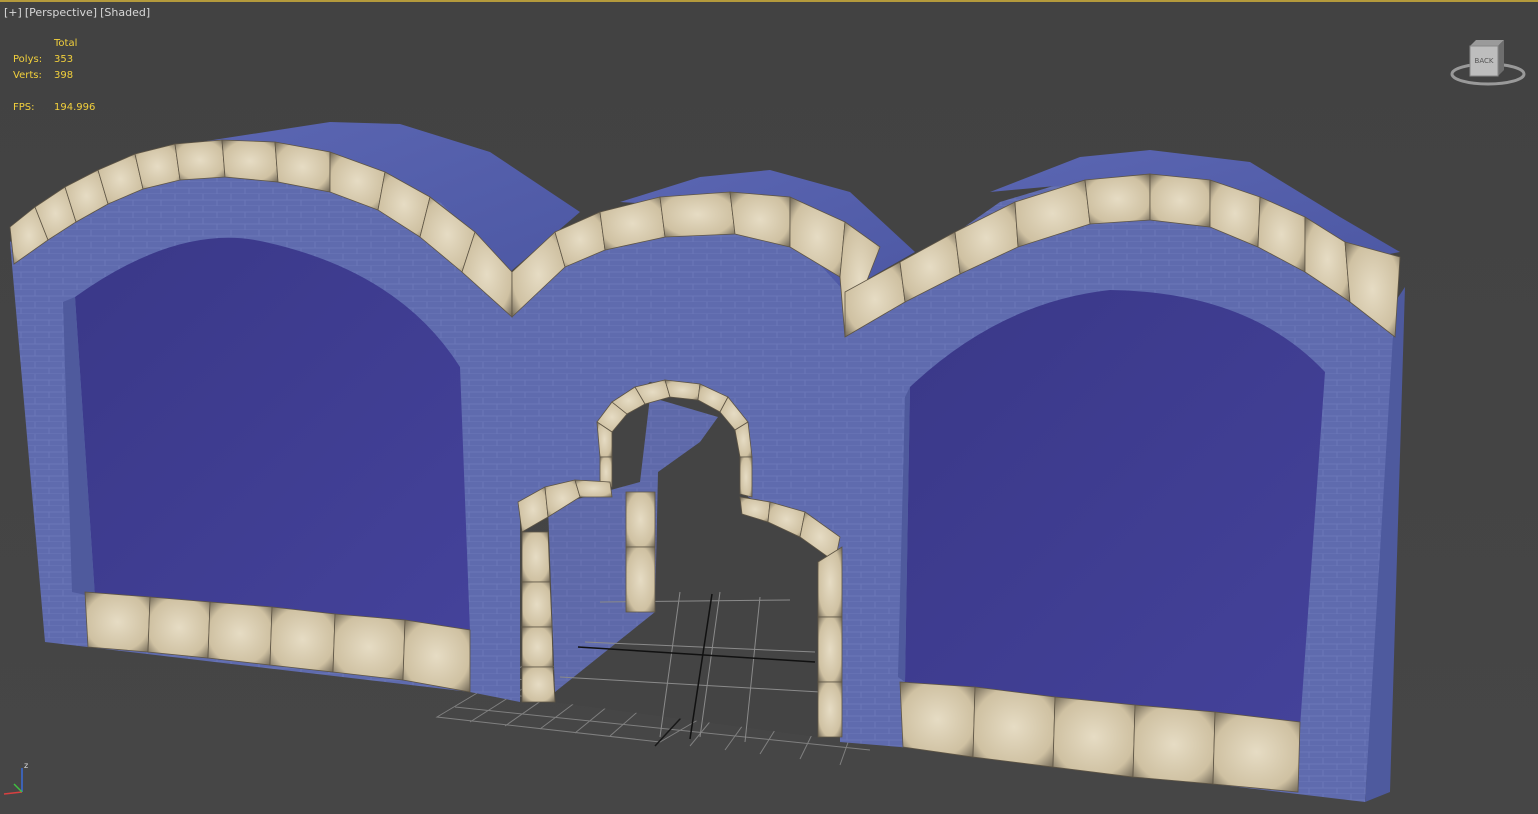  I want to click on viewport-label-menu: [+] [Perspective] [Shaded], so click(77, 12).